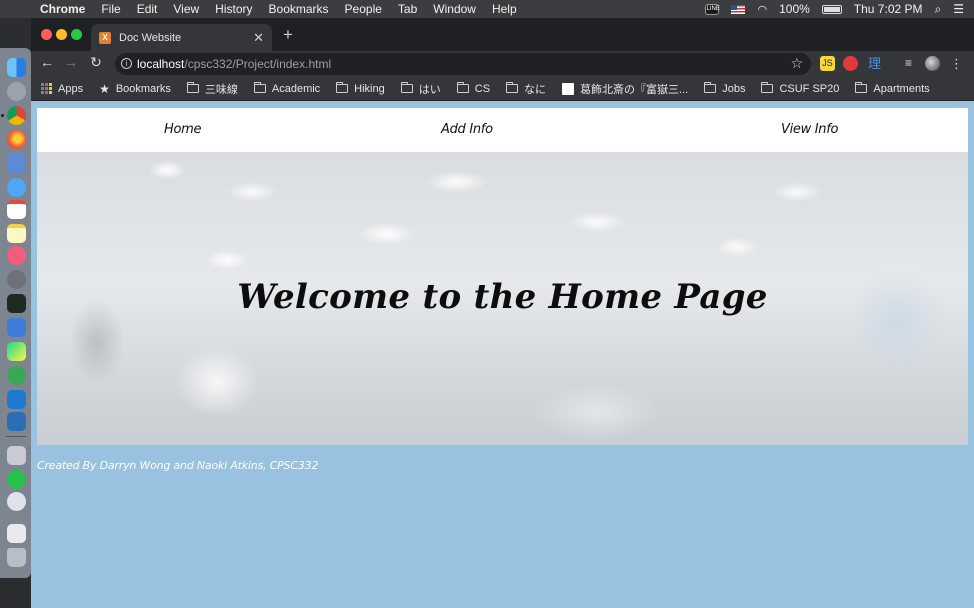 The width and height of the screenshot is (974, 608). What do you see at coordinates (712, 9) in the screenshot?
I see `line-status-icon: LINE` at bounding box center [712, 9].